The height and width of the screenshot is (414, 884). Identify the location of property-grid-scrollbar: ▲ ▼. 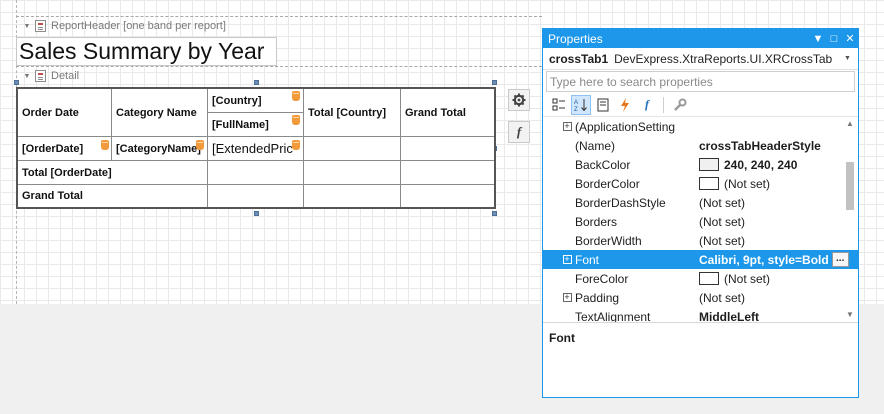
(850, 219).